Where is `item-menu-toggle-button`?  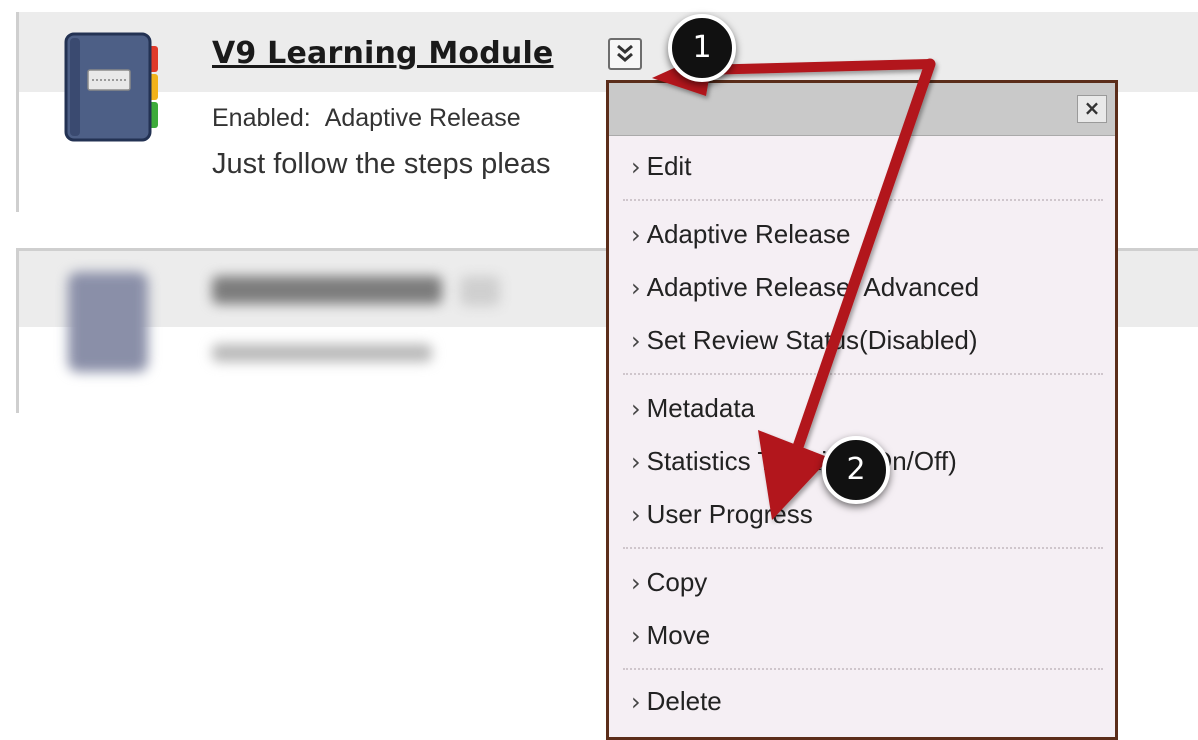 item-menu-toggle-button is located at coordinates (625, 54).